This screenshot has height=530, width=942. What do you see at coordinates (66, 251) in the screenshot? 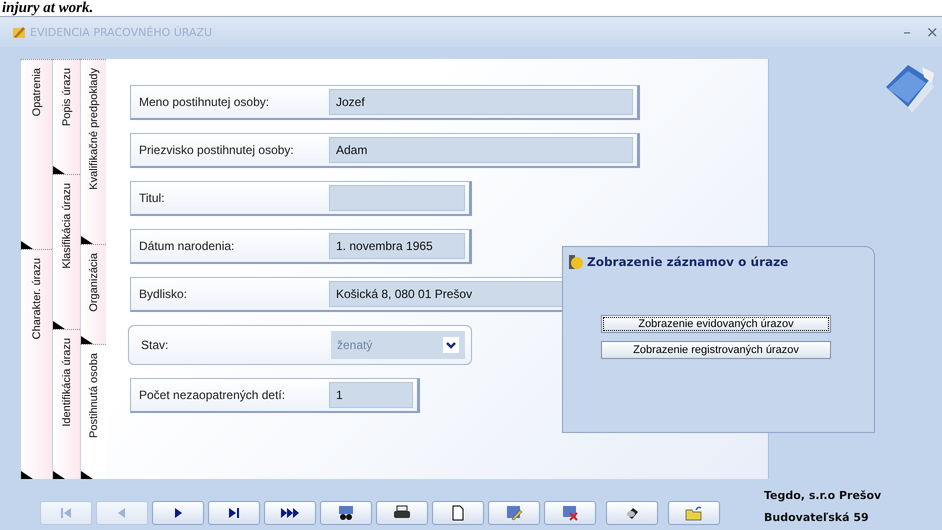
I see `side-tab: Klasifikácia úrazu` at bounding box center [66, 251].